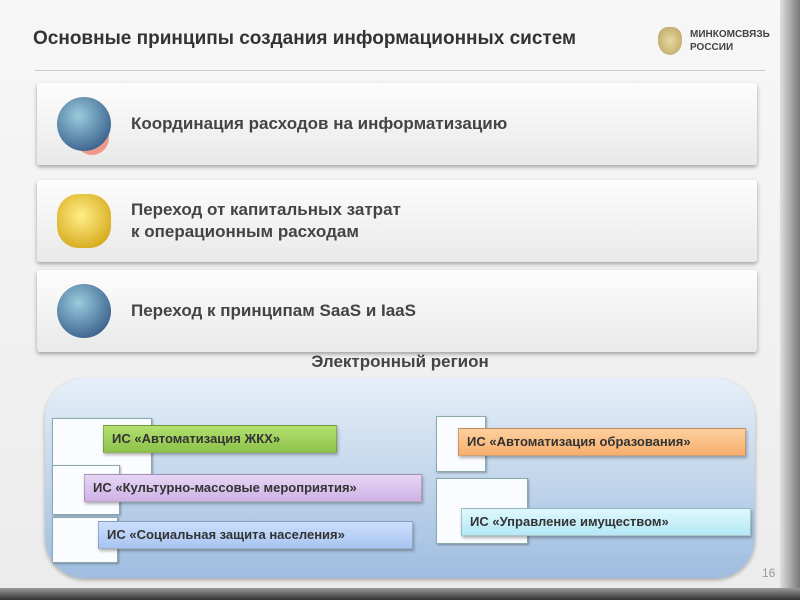  I want to click on globe-table-icon, so click(84, 311).